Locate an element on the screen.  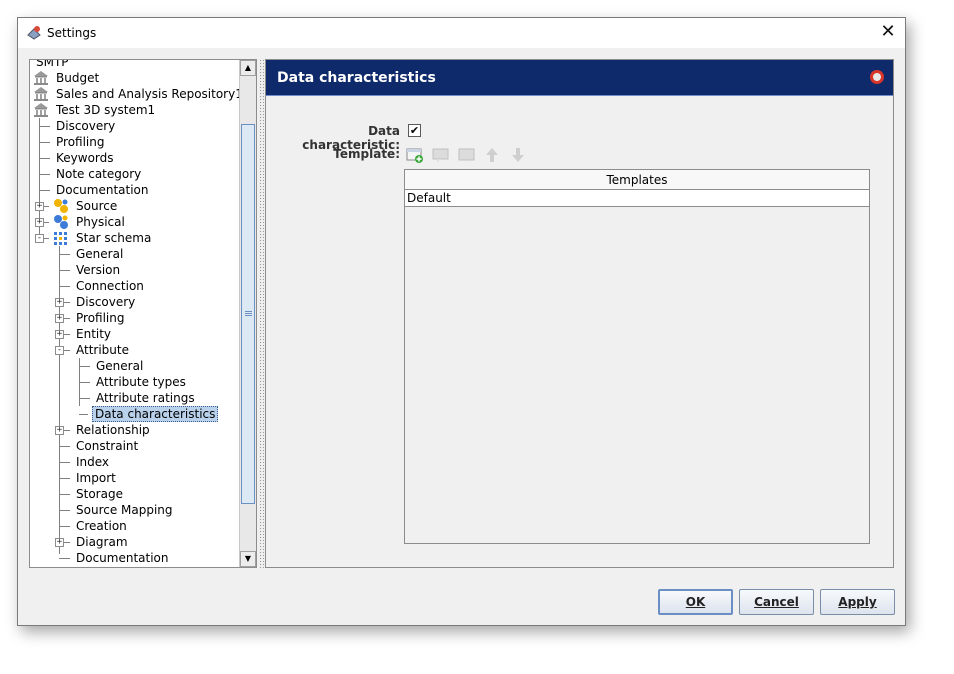
tree-item-label: Physical is located at coordinates (100, 222).